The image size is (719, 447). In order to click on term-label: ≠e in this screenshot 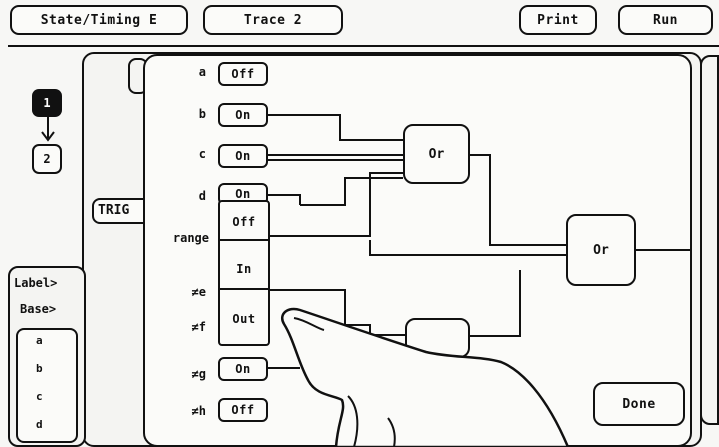, I will do `click(198, 292)`.